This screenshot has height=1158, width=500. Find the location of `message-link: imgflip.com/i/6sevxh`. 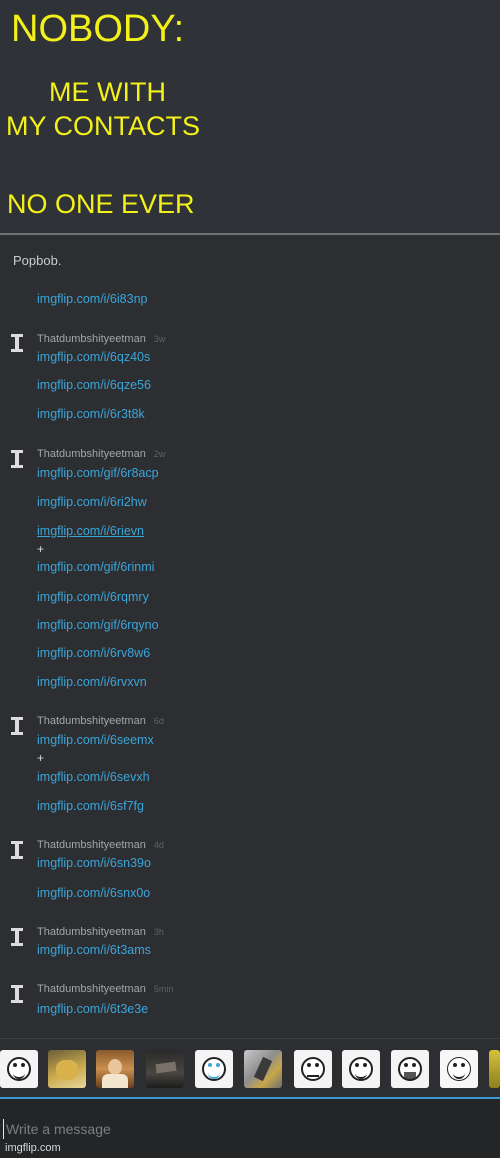

message-link: imgflip.com/i/6sevxh is located at coordinates (93, 777).